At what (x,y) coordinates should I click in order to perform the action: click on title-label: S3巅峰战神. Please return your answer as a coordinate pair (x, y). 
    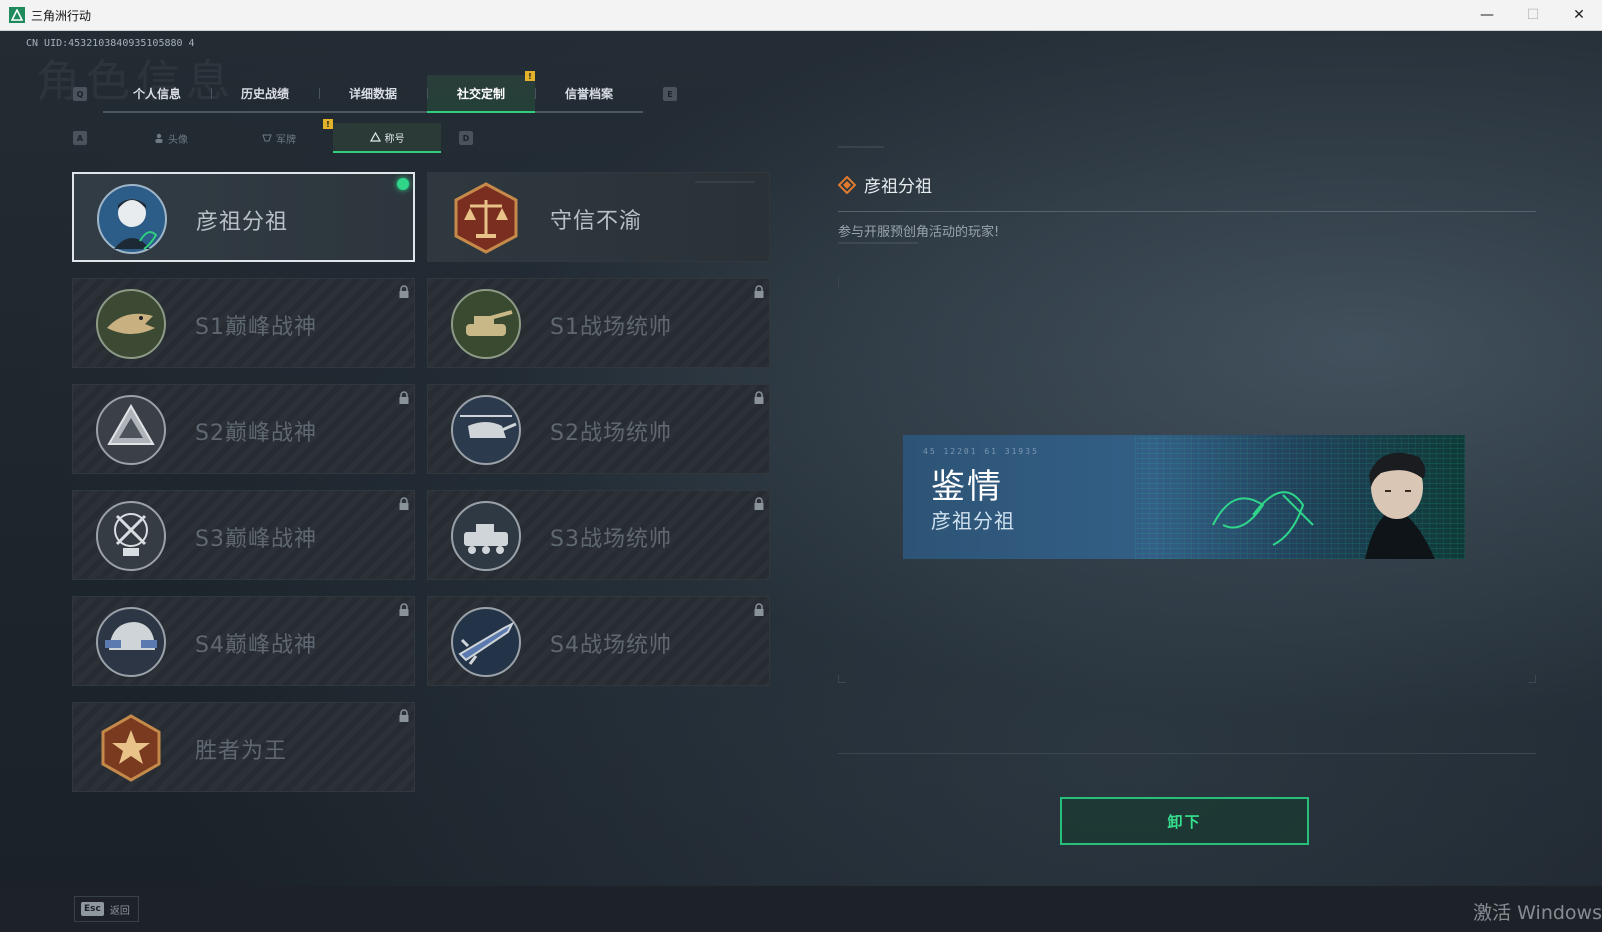
    Looking at the image, I should click on (256, 539).